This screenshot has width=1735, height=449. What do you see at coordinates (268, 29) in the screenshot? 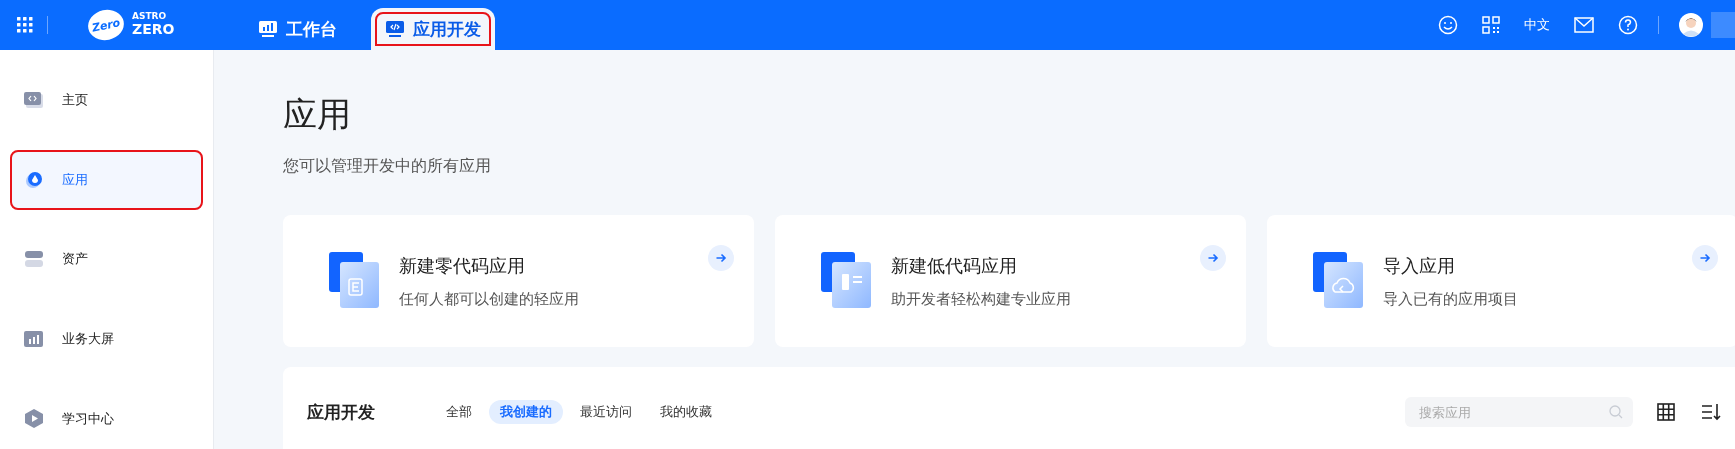
I see `chart-monitor-icon` at bounding box center [268, 29].